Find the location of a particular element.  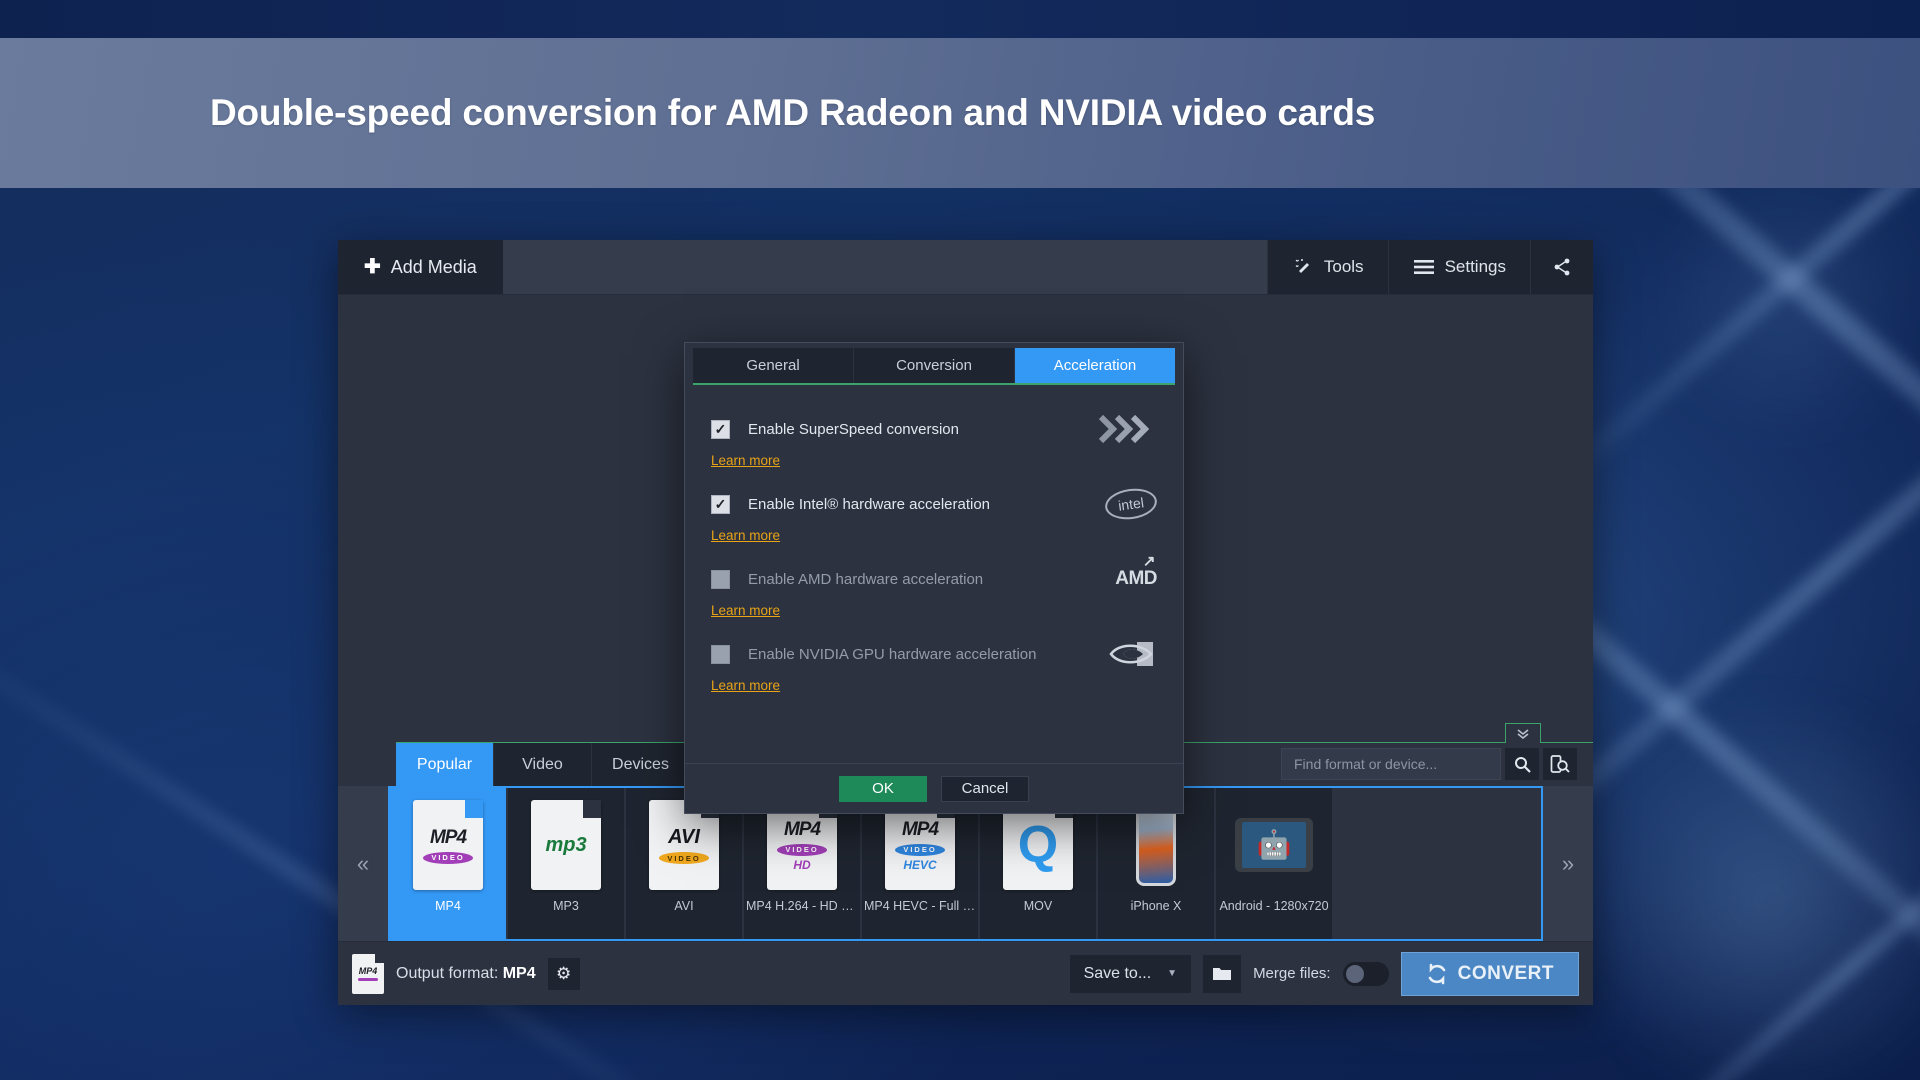

search-icon is located at coordinates (1522, 764).